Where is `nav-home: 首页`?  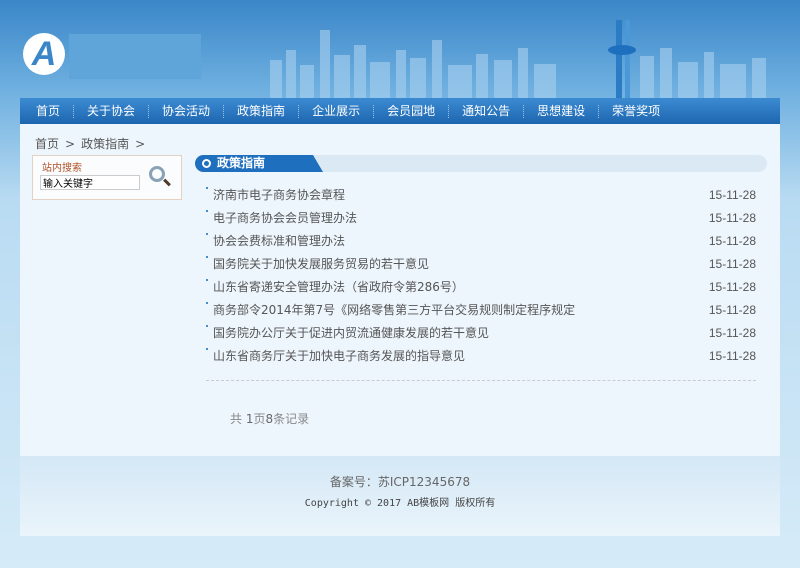
nav-home: 首页 is located at coordinates (48, 111).